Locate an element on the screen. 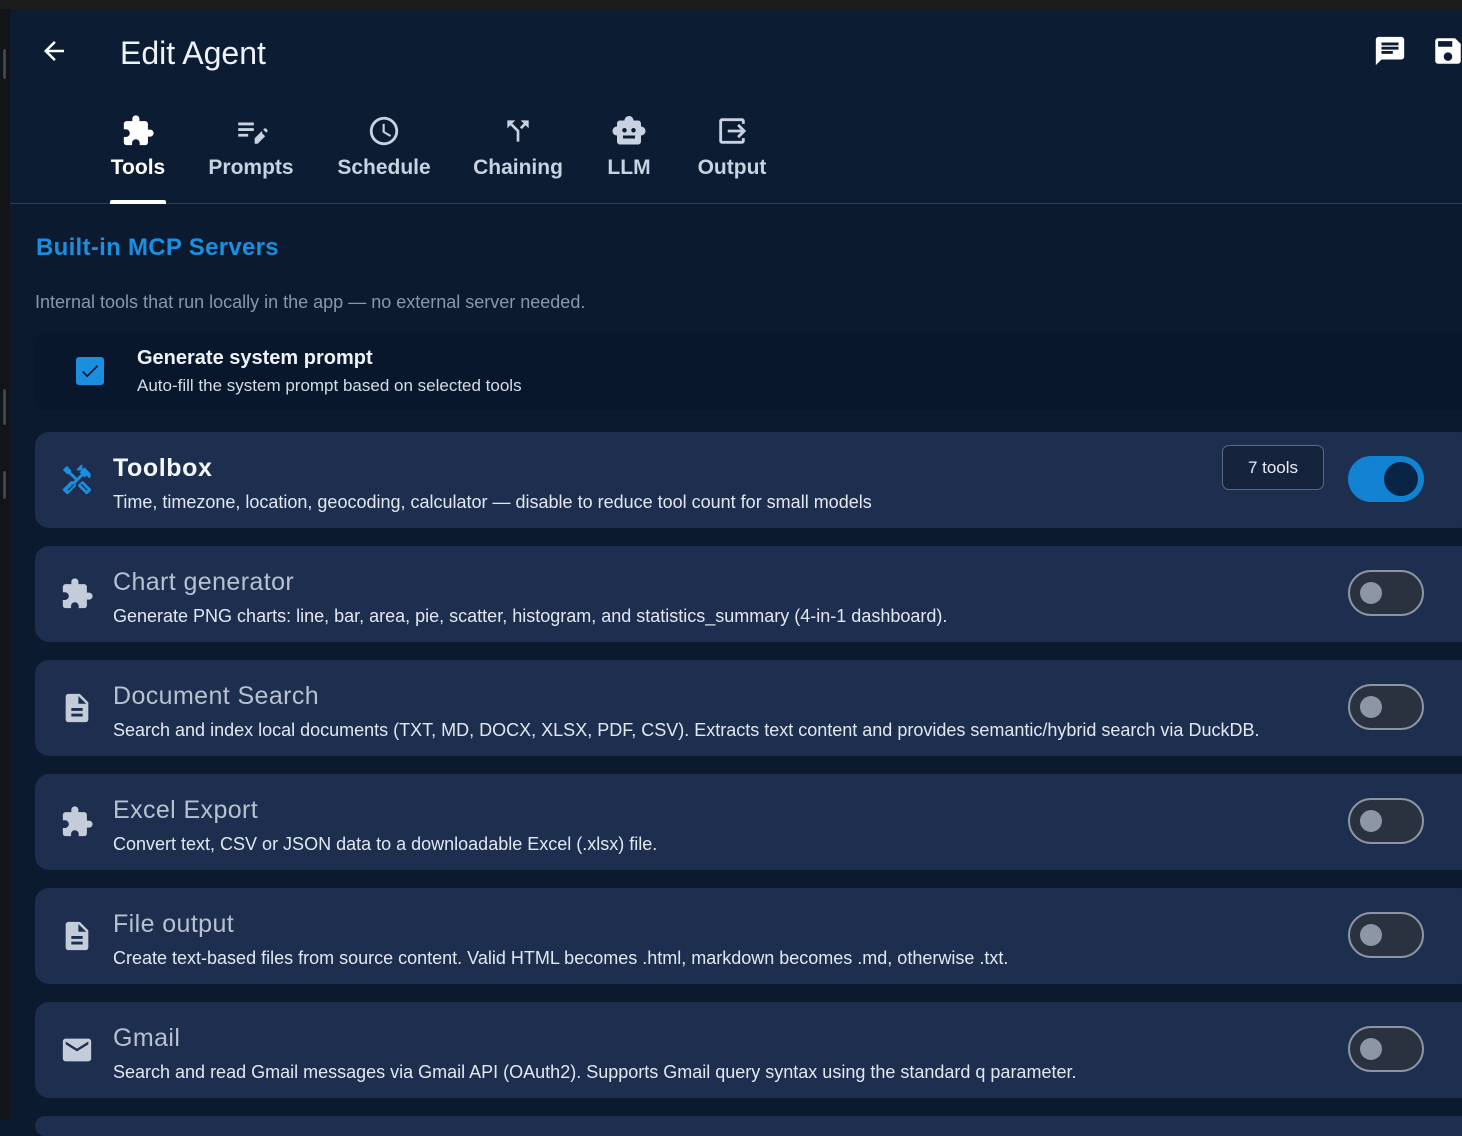 This screenshot has height=1136, width=1462. back-button is located at coordinates (54, 51).